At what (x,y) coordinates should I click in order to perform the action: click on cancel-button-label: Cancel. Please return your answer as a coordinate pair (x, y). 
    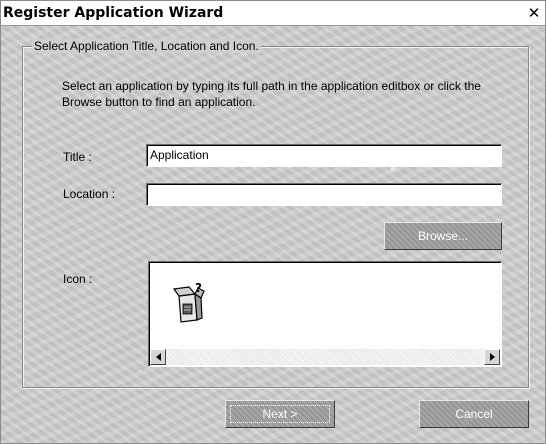
    Looking at the image, I should click on (474, 414).